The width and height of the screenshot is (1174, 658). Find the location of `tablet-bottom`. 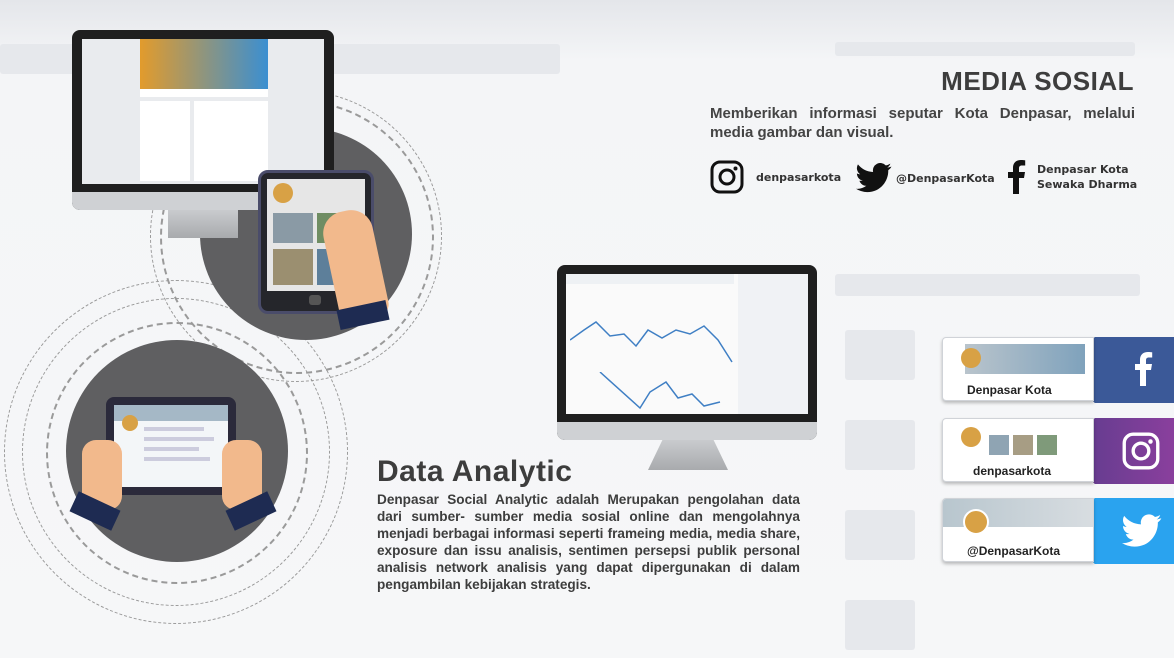

tablet-bottom is located at coordinates (171, 446).